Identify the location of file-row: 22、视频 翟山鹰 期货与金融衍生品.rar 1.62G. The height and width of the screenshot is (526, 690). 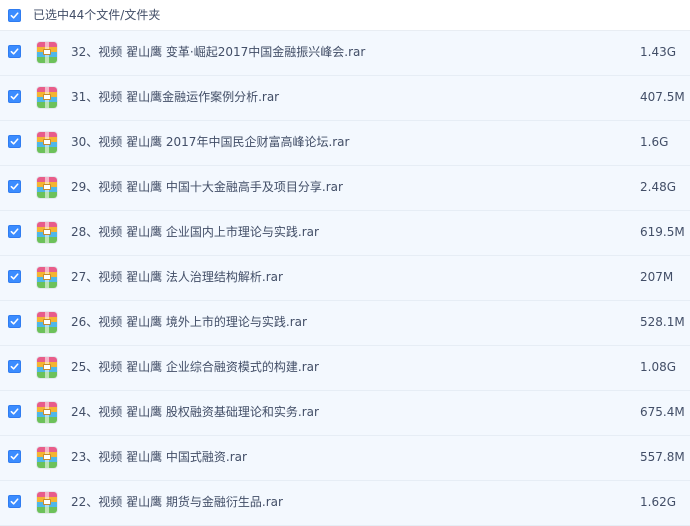
(345, 503).